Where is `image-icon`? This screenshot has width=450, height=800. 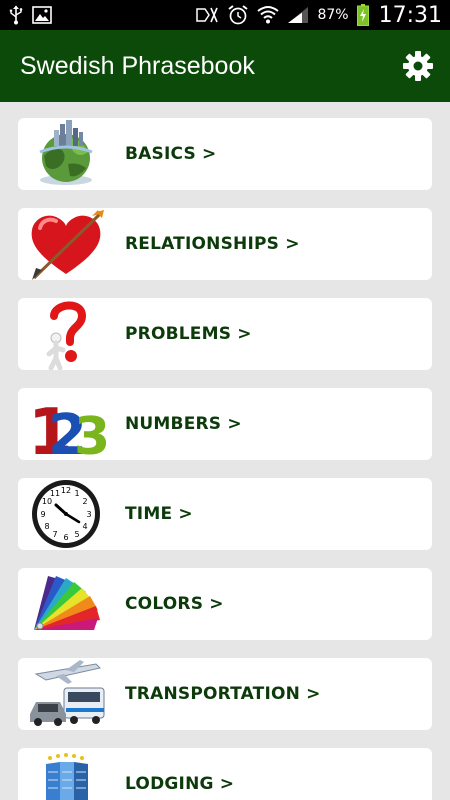
image-icon is located at coordinates (42, 15).